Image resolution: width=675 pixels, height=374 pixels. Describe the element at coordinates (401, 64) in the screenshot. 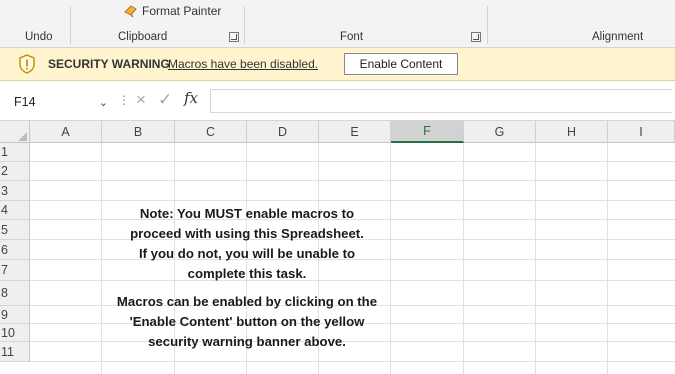

I see `enable-content-button: Enable Content` at that location.